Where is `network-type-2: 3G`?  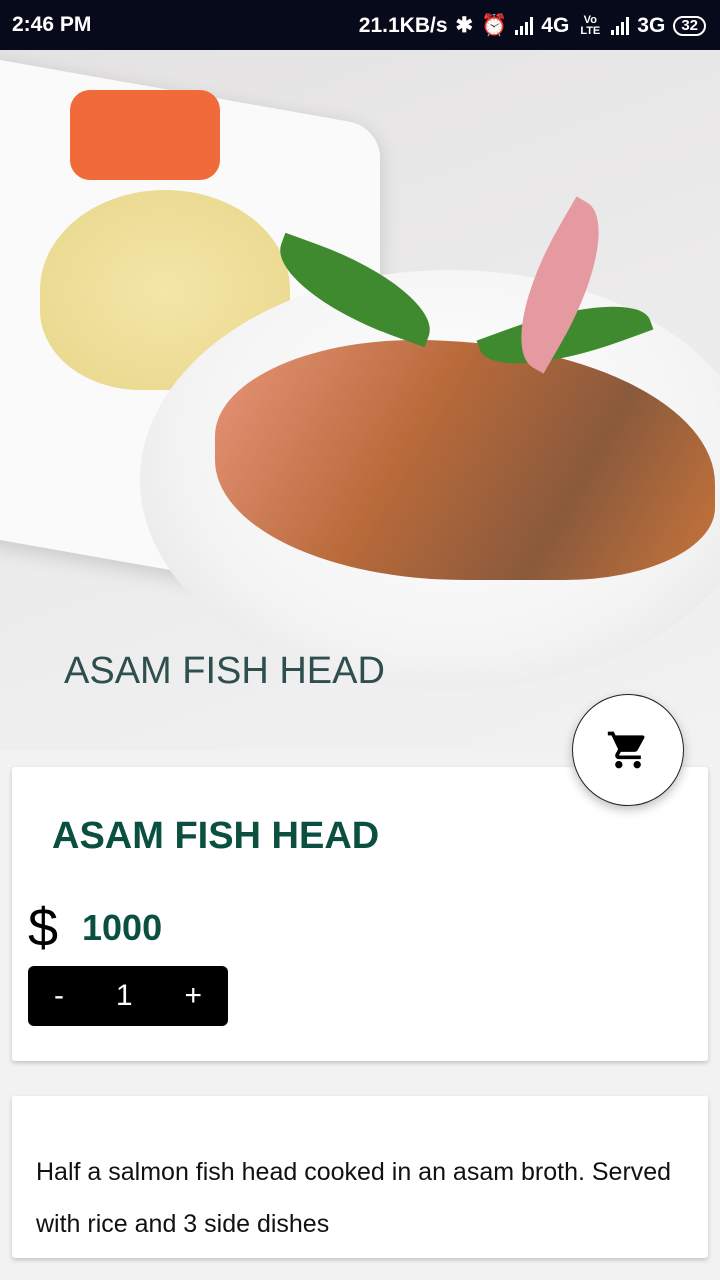 network-type-2: 3G is located at coordinates (651, 25).